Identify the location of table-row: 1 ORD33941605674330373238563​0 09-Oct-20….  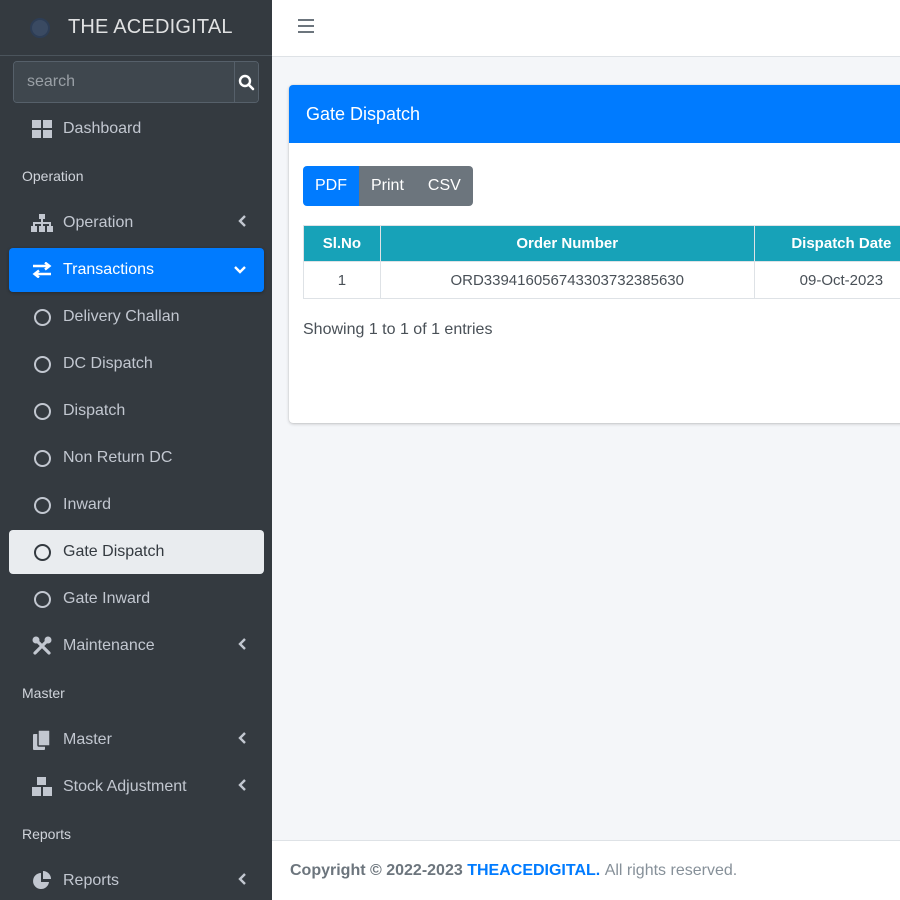
(601, 280).